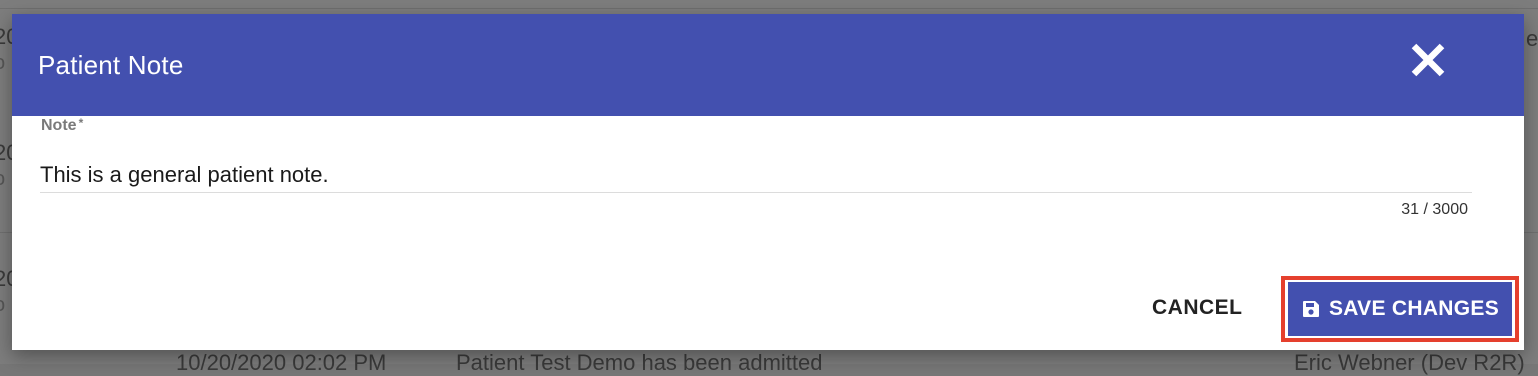 Image resolution: width=1538 pixels, height=376 pixels. What do you see at coordinates (111, 65) in the screenshot?
I see `dialog-title: Patient Note` at bounding box center [111, 65].